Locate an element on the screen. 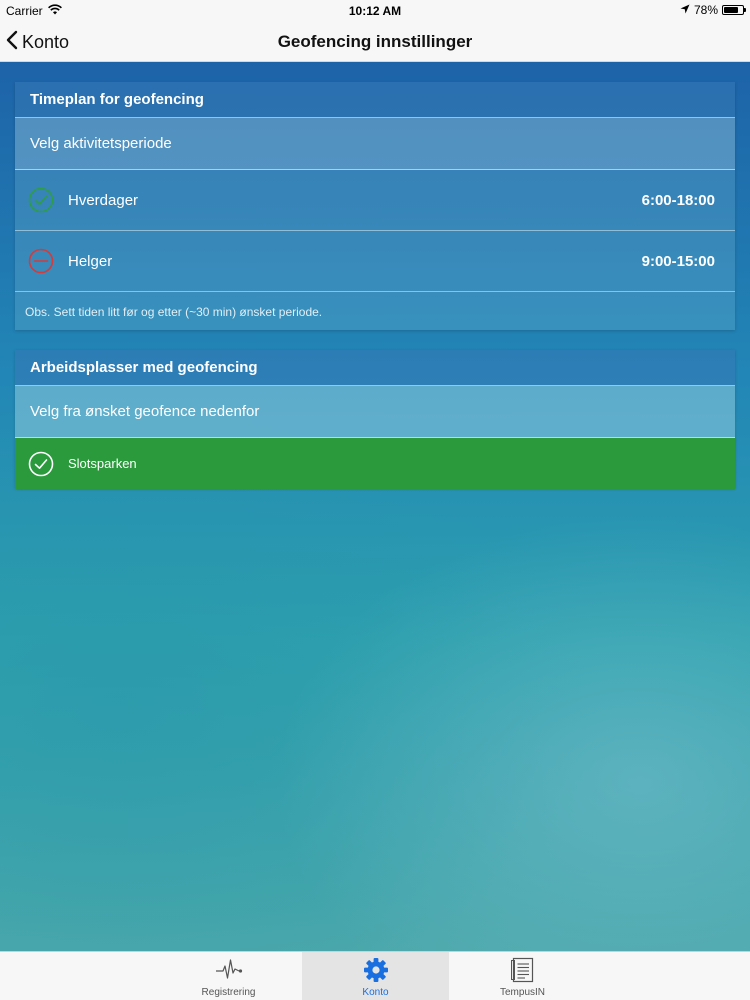  schedule-row-weekdays: Hverdager 6:00-18:00 is located at coordinates (375, 200).